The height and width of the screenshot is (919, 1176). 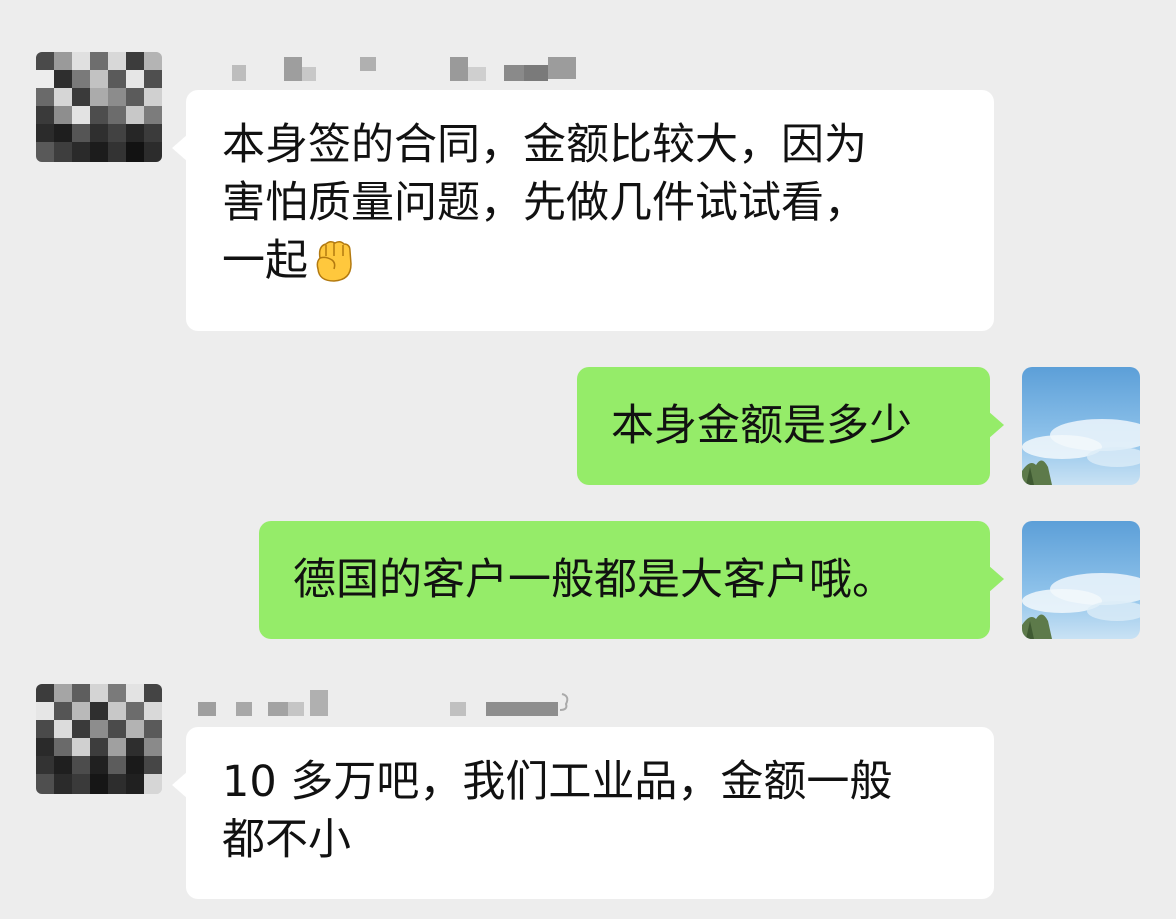 What do you see at coordinates (544, 203) in the screenshot?
I see `message-text-line: 害怕质量问题，先做几件试试看，` at bounding box center [544, 203].